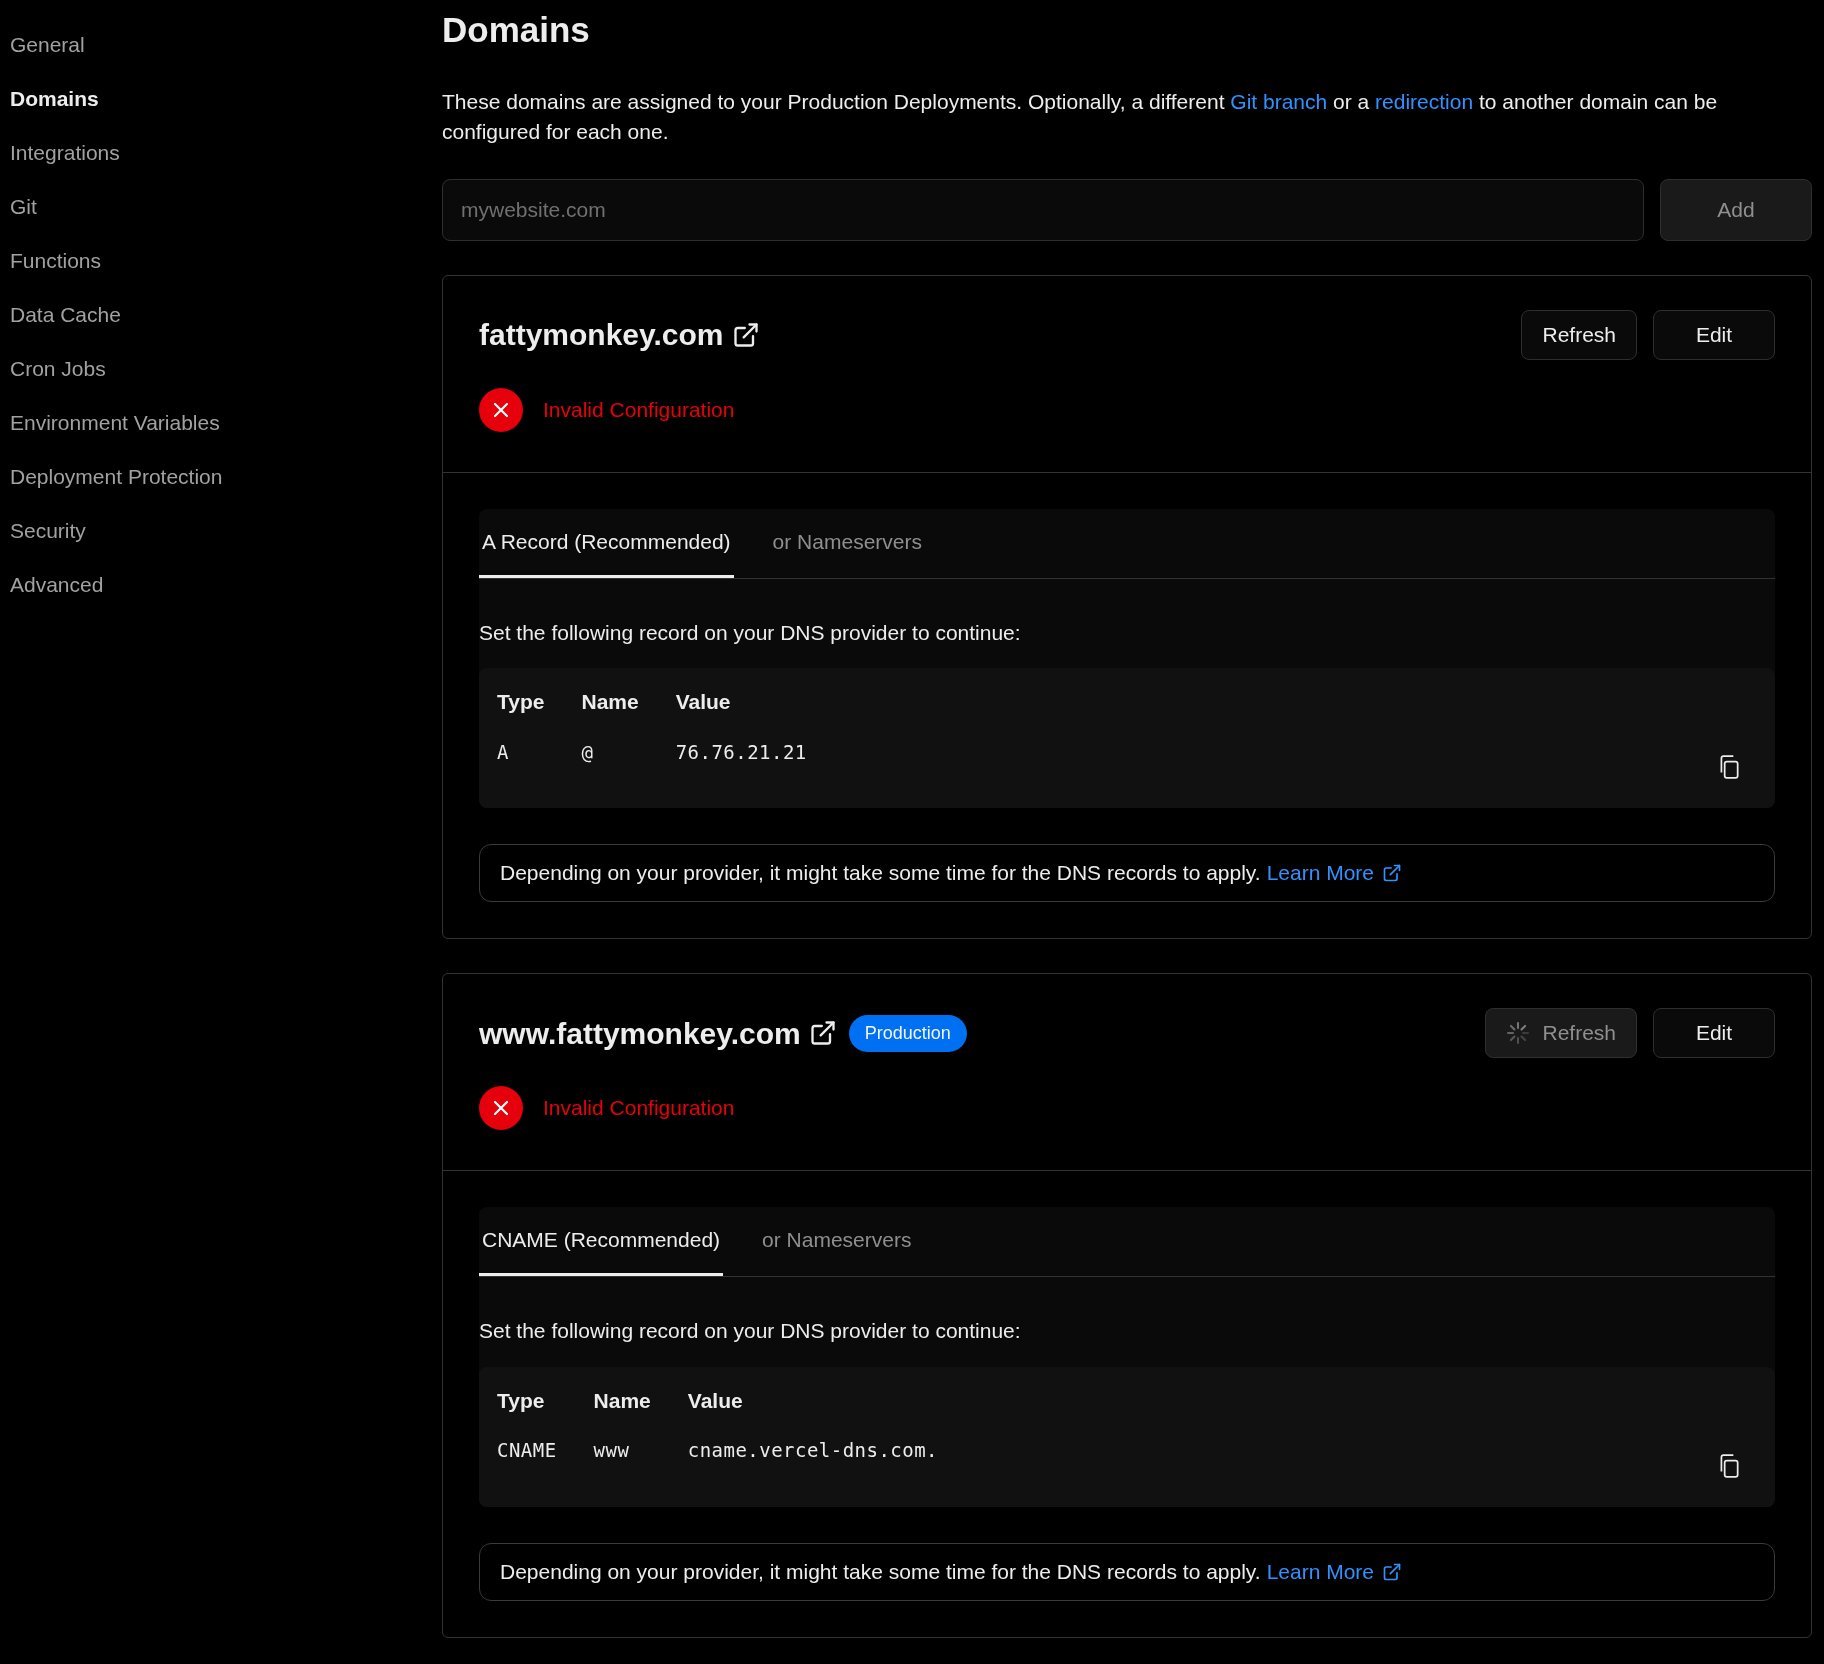  I want to click on sidebar-item: Integrations, so click(226, 153).